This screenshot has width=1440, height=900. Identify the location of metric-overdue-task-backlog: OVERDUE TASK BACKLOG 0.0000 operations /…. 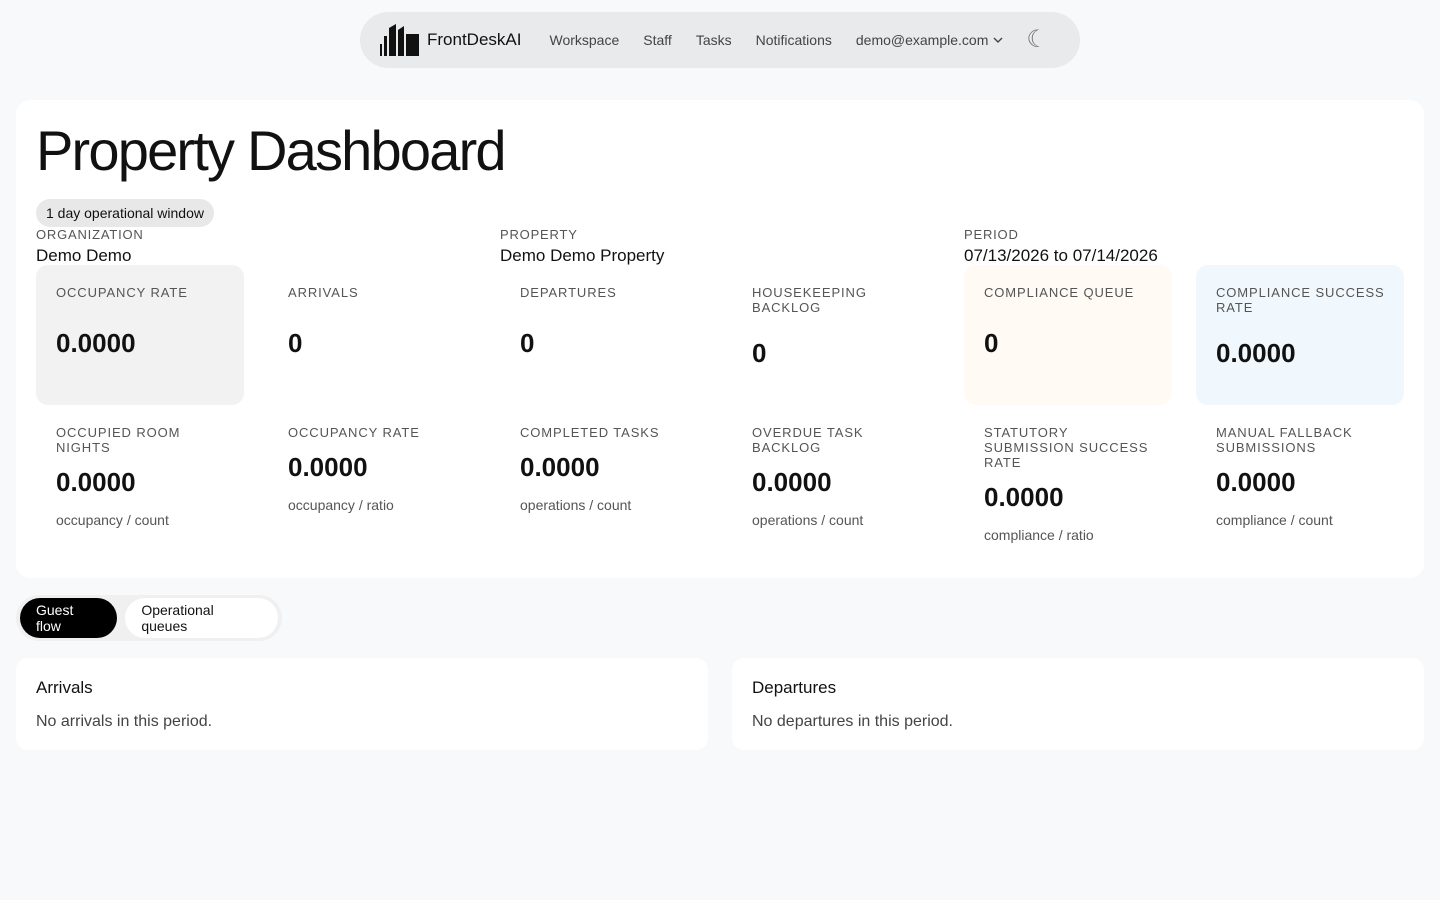
(836, 476).